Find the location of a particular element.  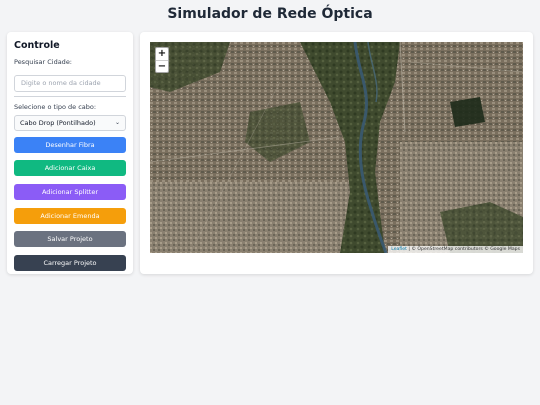

chevron-down-icon: ⌄ is located at coordinates (117, 122).